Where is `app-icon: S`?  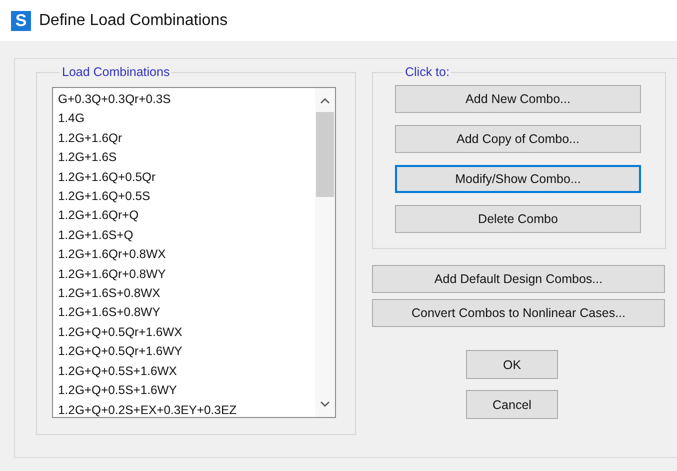 app-icon: S is located at coordinates (21, 20).